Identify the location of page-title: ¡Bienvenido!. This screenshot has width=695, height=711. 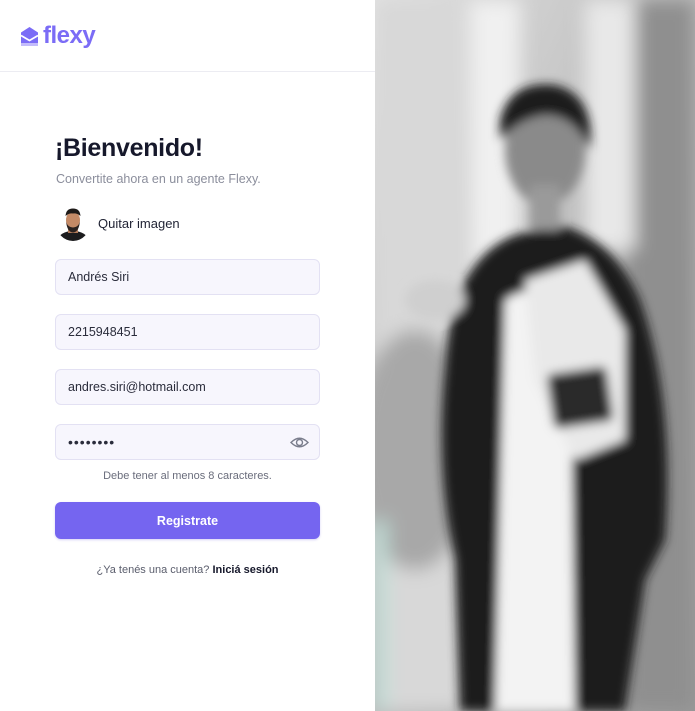
(129, 148).